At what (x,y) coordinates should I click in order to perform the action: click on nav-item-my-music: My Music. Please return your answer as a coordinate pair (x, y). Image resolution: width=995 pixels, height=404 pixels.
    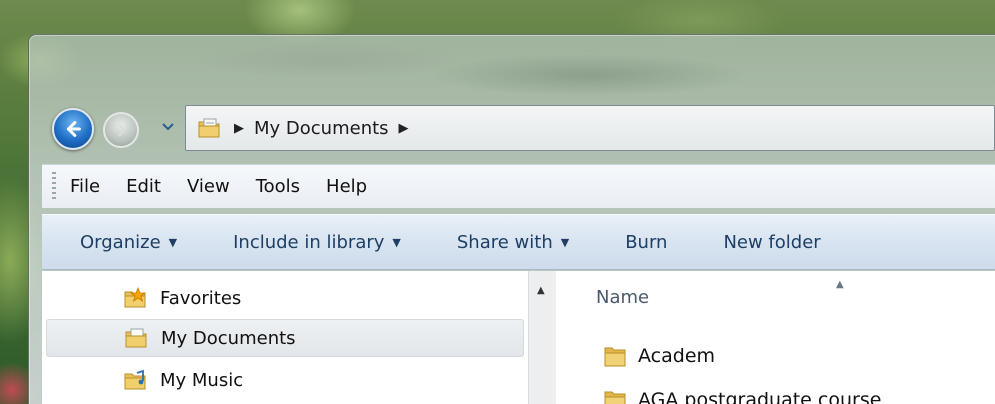
    Looking at the image, I should click on (142, 380).